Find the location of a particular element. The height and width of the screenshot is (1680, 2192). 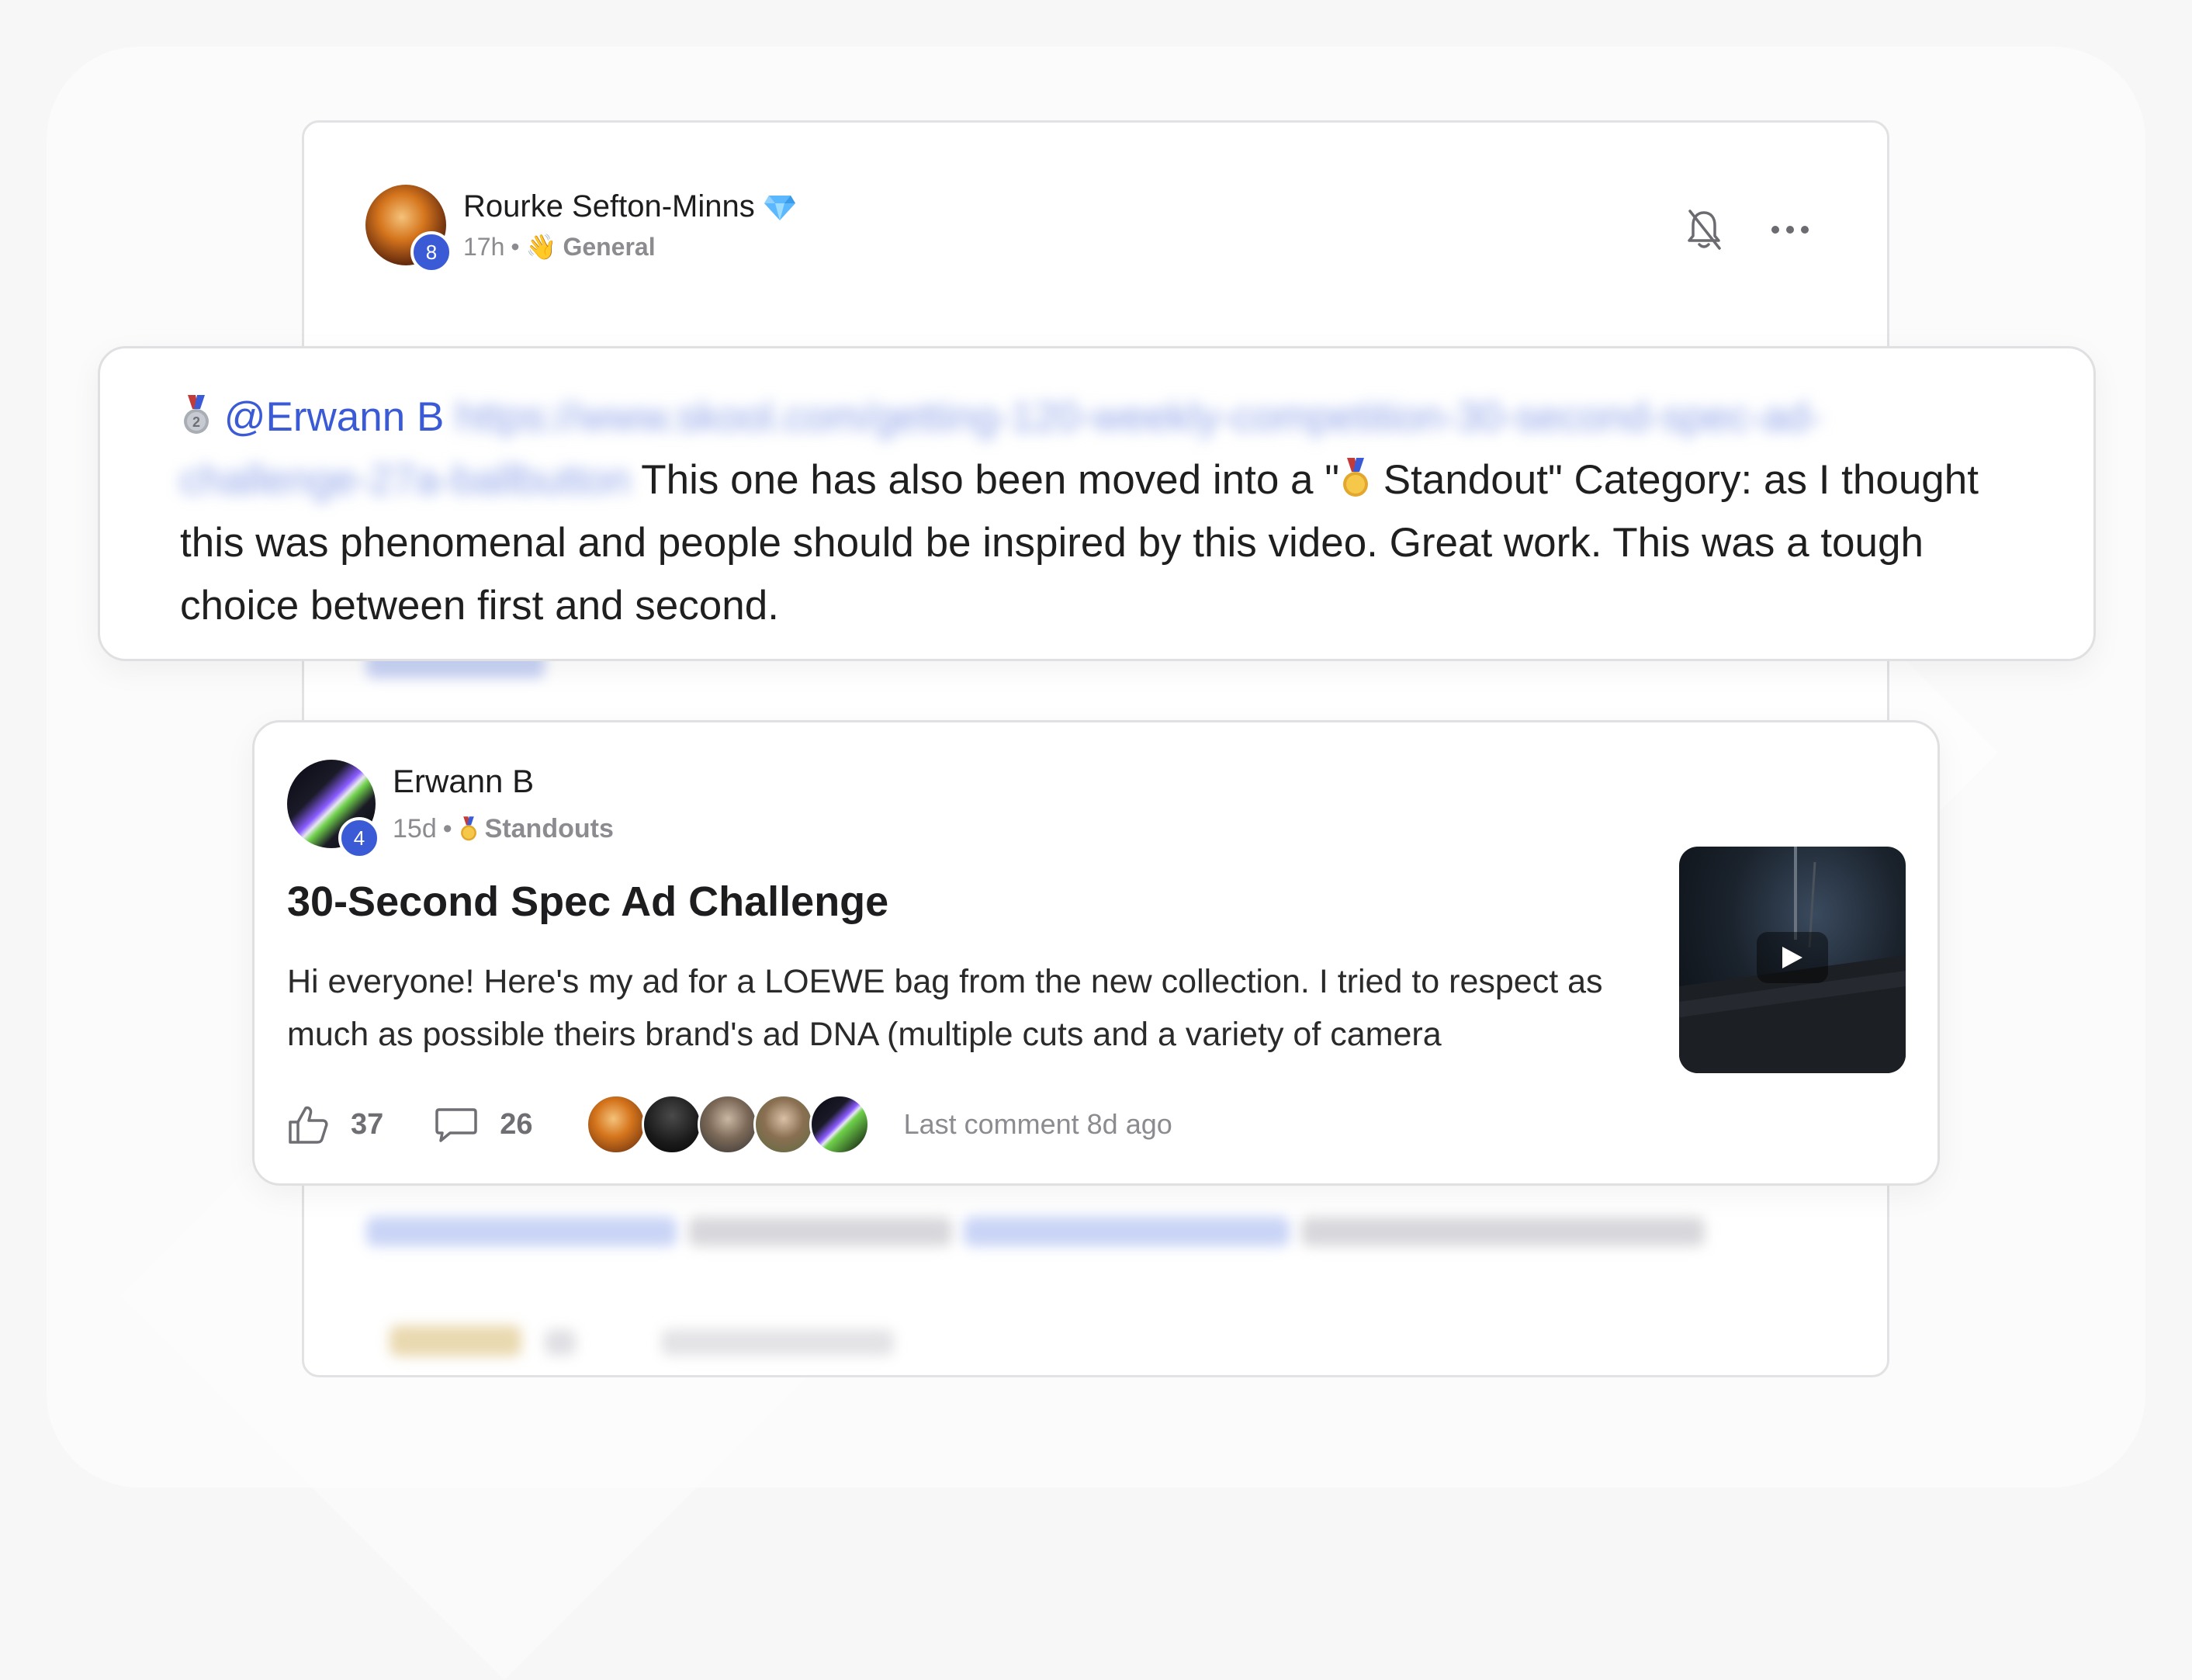

silver-medal-icon: 2 is located at coordinates (196, 415).